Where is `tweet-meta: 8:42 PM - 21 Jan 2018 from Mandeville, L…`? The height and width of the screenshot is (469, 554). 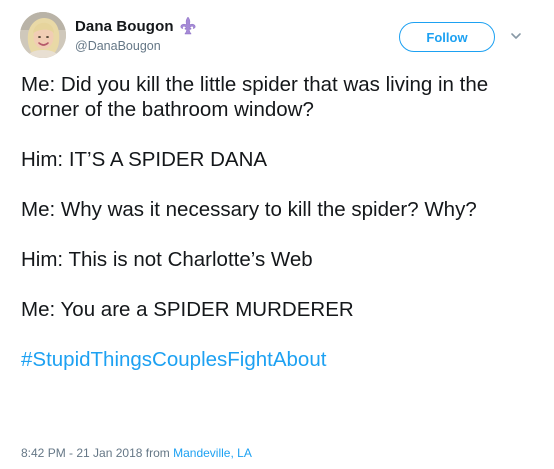
tweet-meta: 8:42 PM - 21 Jan 2018 from Mandeville, L… is located at coordinates (136, 453).